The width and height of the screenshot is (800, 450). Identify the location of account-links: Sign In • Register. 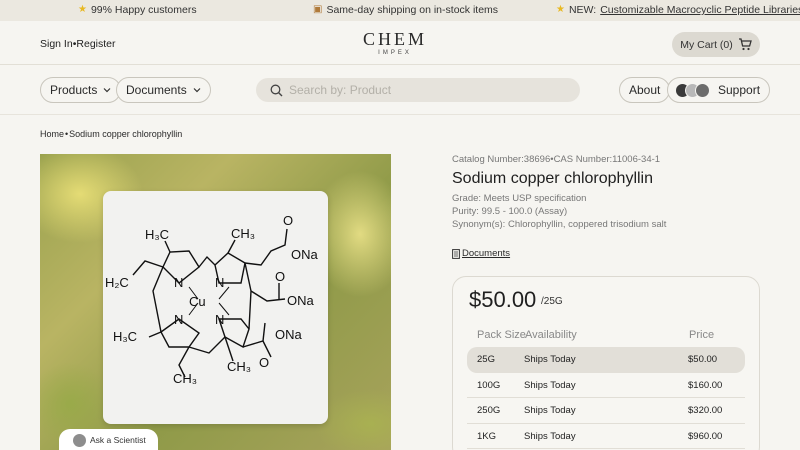
(78, 44).